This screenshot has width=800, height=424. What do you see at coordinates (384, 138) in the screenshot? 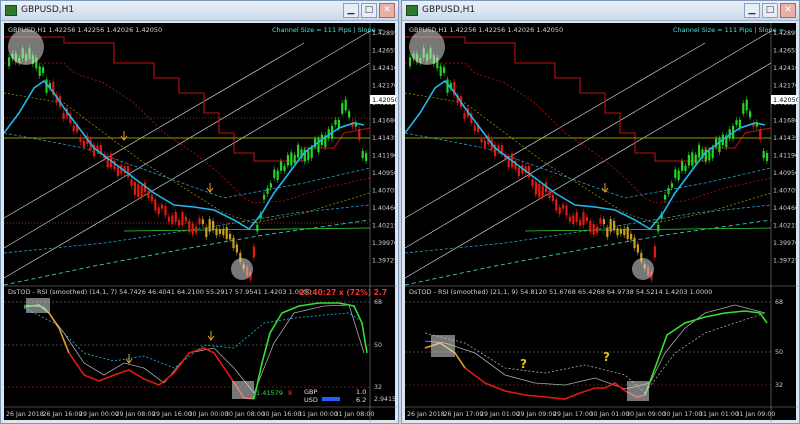
I see `price-tick-label: 1.41435` at bounding box center [384, 138].